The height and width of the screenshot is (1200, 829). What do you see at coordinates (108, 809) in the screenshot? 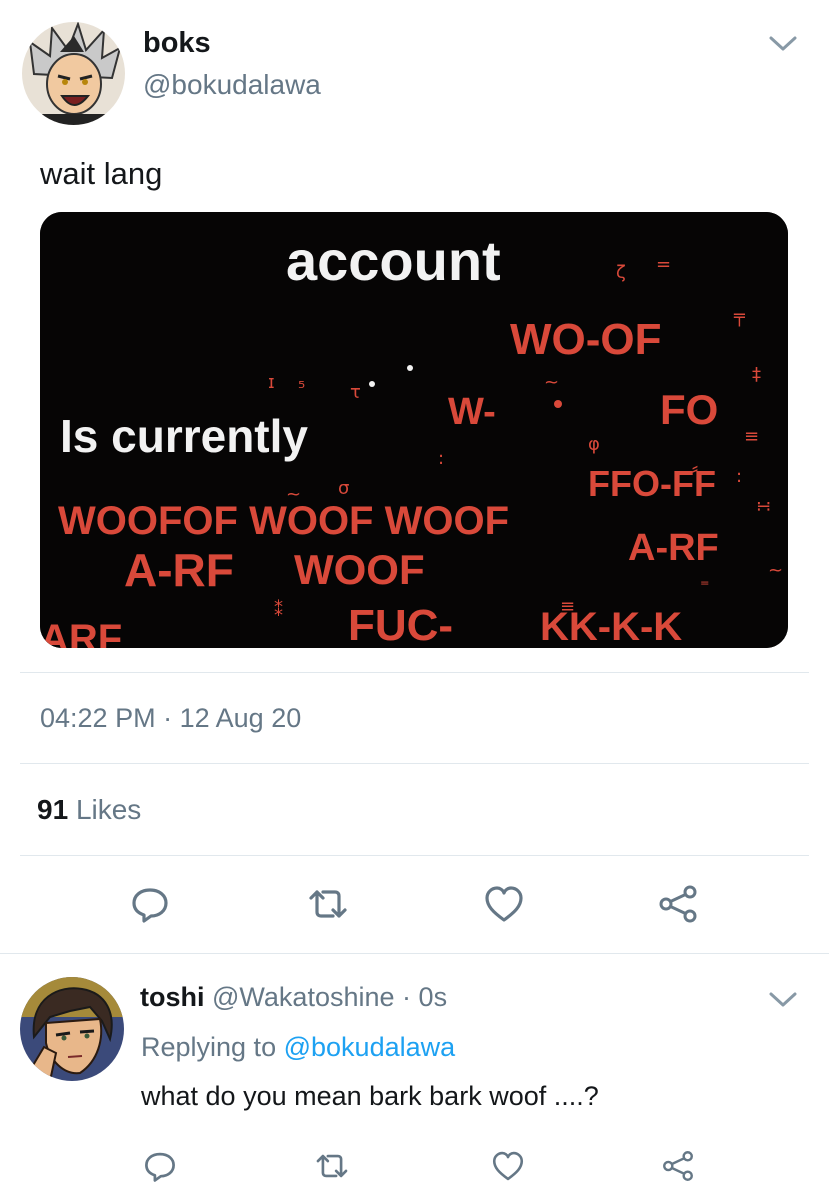
I see `likes-label: Likes` at bounding box center [108, 809].